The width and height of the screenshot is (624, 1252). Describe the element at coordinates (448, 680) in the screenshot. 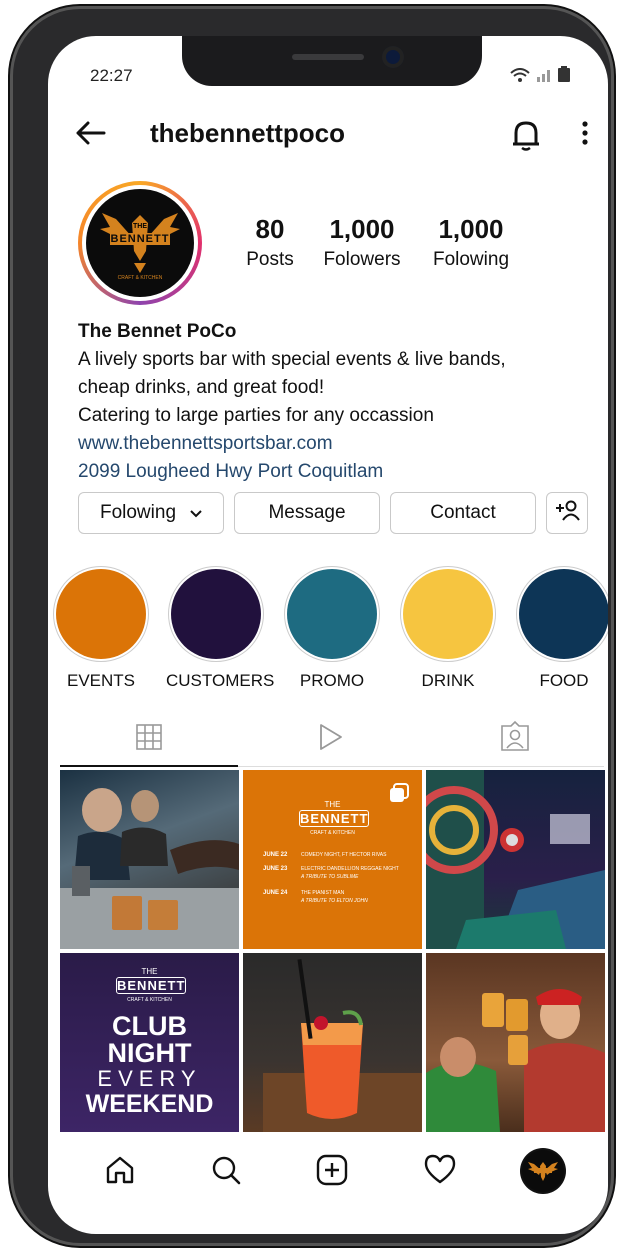

I see `highlight-label: DRINK` at that location.